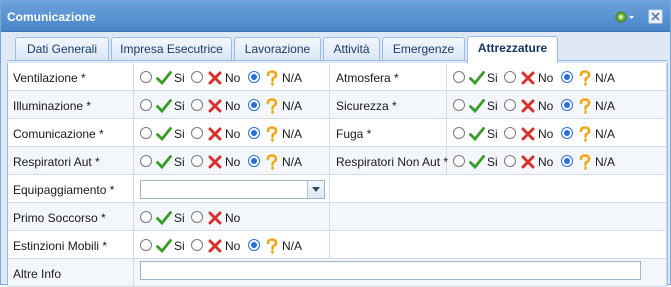 This screenshot has height=287, width=671. What do you see at coordinates (219, 245) in the screenshot?
I see `estinzioni-option-no: No` at bounding box center [219, 245].